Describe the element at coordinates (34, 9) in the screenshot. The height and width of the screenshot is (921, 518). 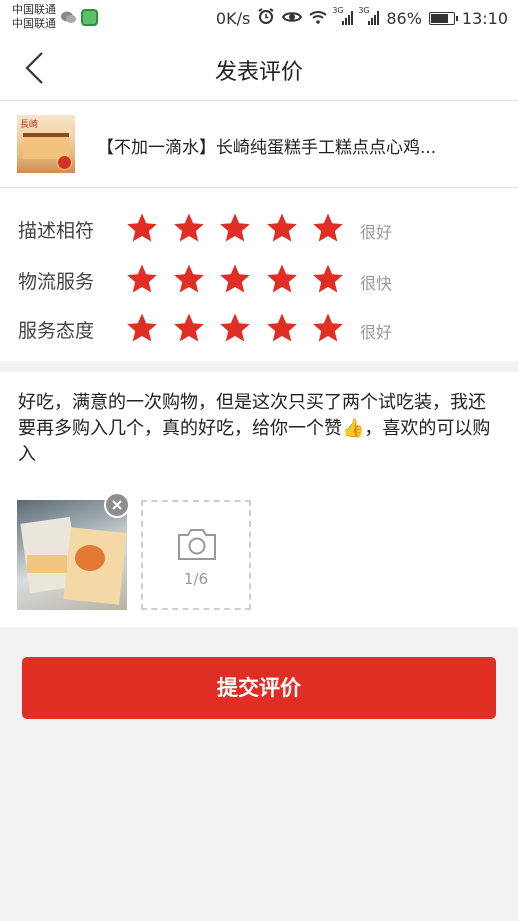
I see `carrier-1: 中国联通` at that location.